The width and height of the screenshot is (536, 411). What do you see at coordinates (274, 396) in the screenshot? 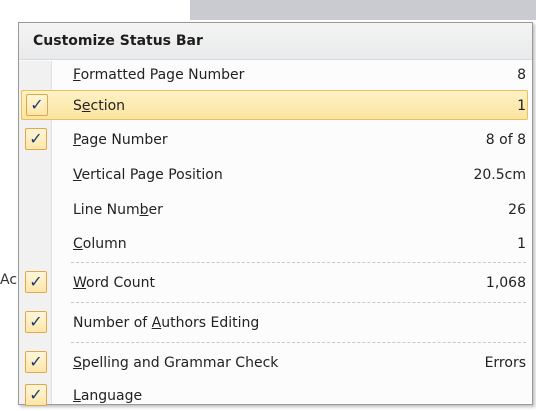
I see `menu-item-language: ✓ Language` at bounding box center [274, 396].